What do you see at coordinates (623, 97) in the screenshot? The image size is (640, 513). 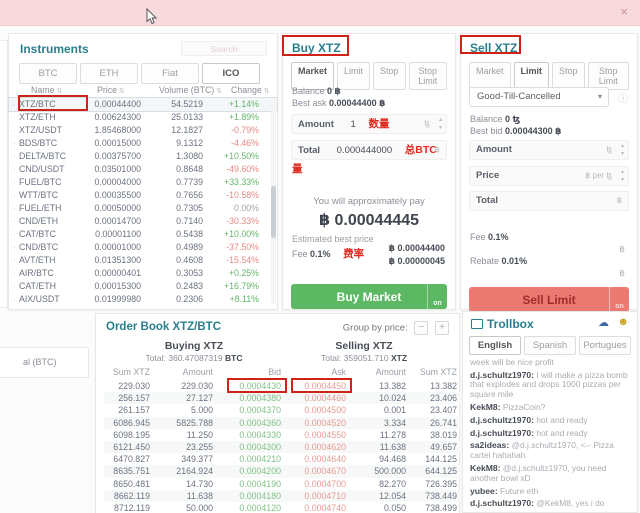 I see `info-icon: ⓘ` at bounding box center [623, 97].